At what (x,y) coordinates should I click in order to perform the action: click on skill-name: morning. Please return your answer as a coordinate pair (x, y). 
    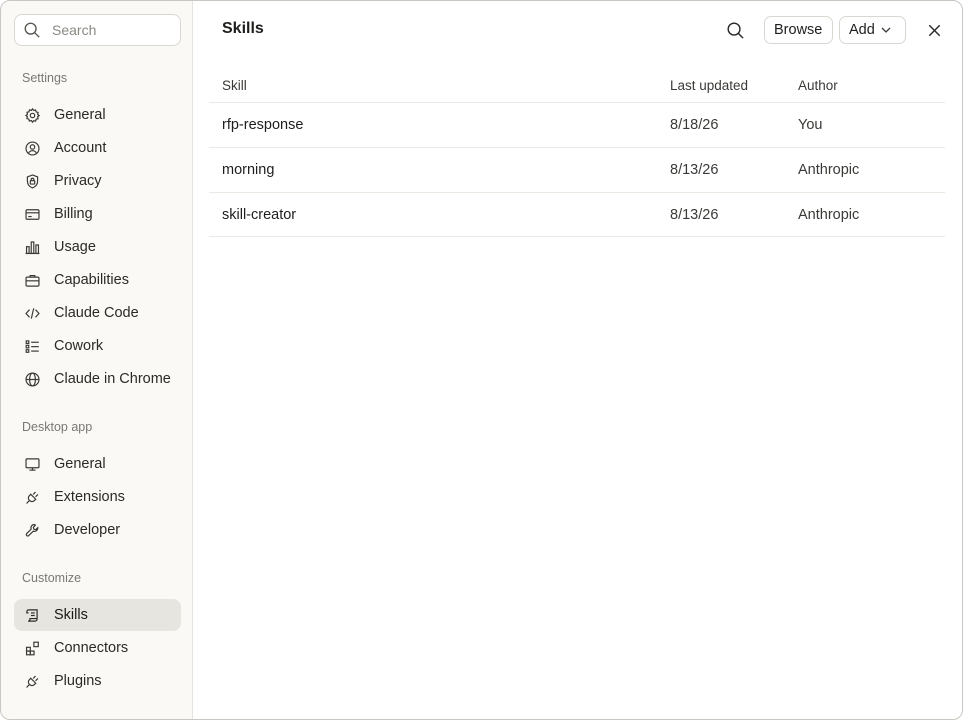
    Looking at the image, I should click on (248, 170).